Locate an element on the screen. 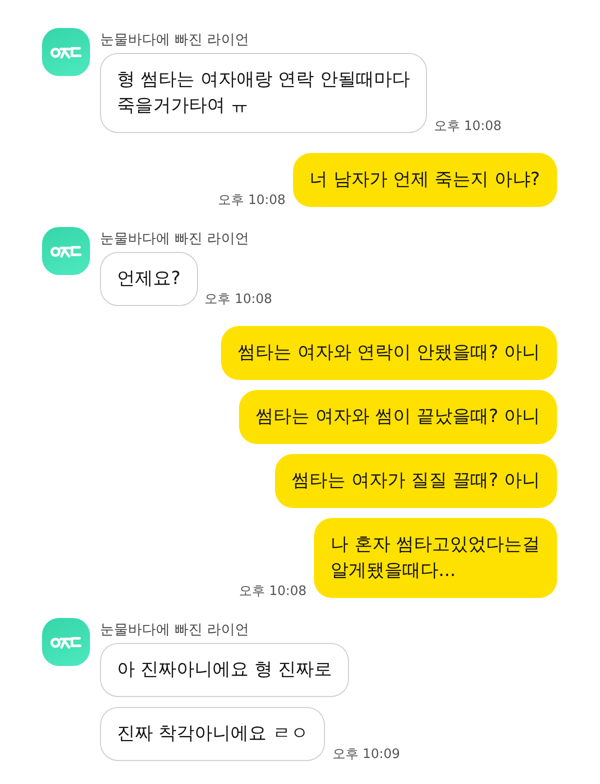 The height and width of the screenshot is (784, 600). message-bubble: 진짜 착각아니에요 ㄹㅇ is located at coordinates (213, 734).